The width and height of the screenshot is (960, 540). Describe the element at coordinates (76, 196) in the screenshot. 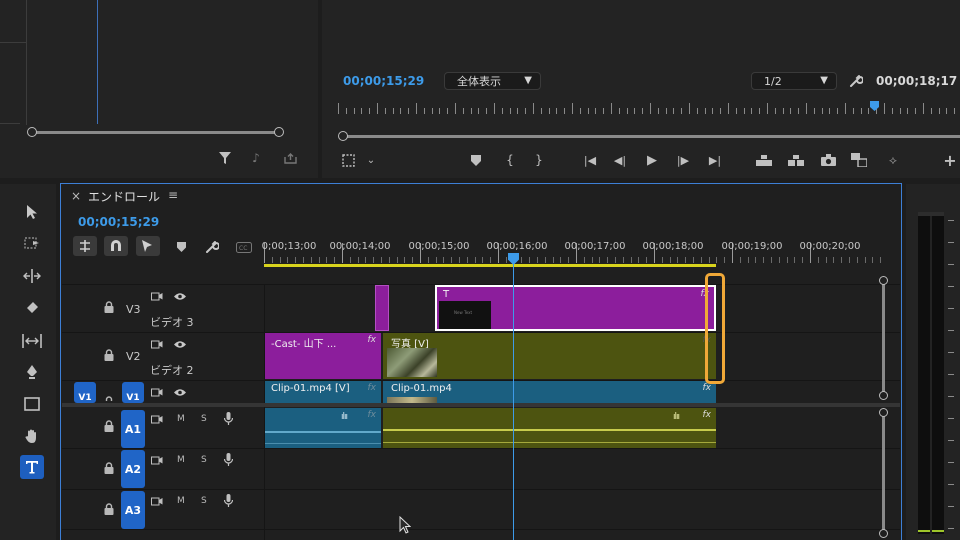

I see `timeline-close-button: ×` at that location.